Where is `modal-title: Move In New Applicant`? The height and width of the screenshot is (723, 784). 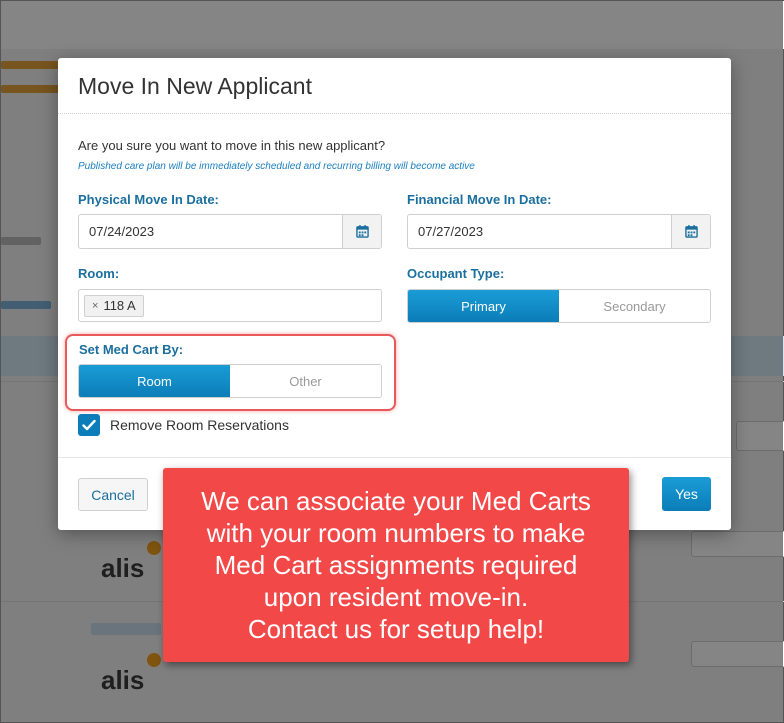 modal-title: Move In New Applicant is located at coordinates (195, 86).